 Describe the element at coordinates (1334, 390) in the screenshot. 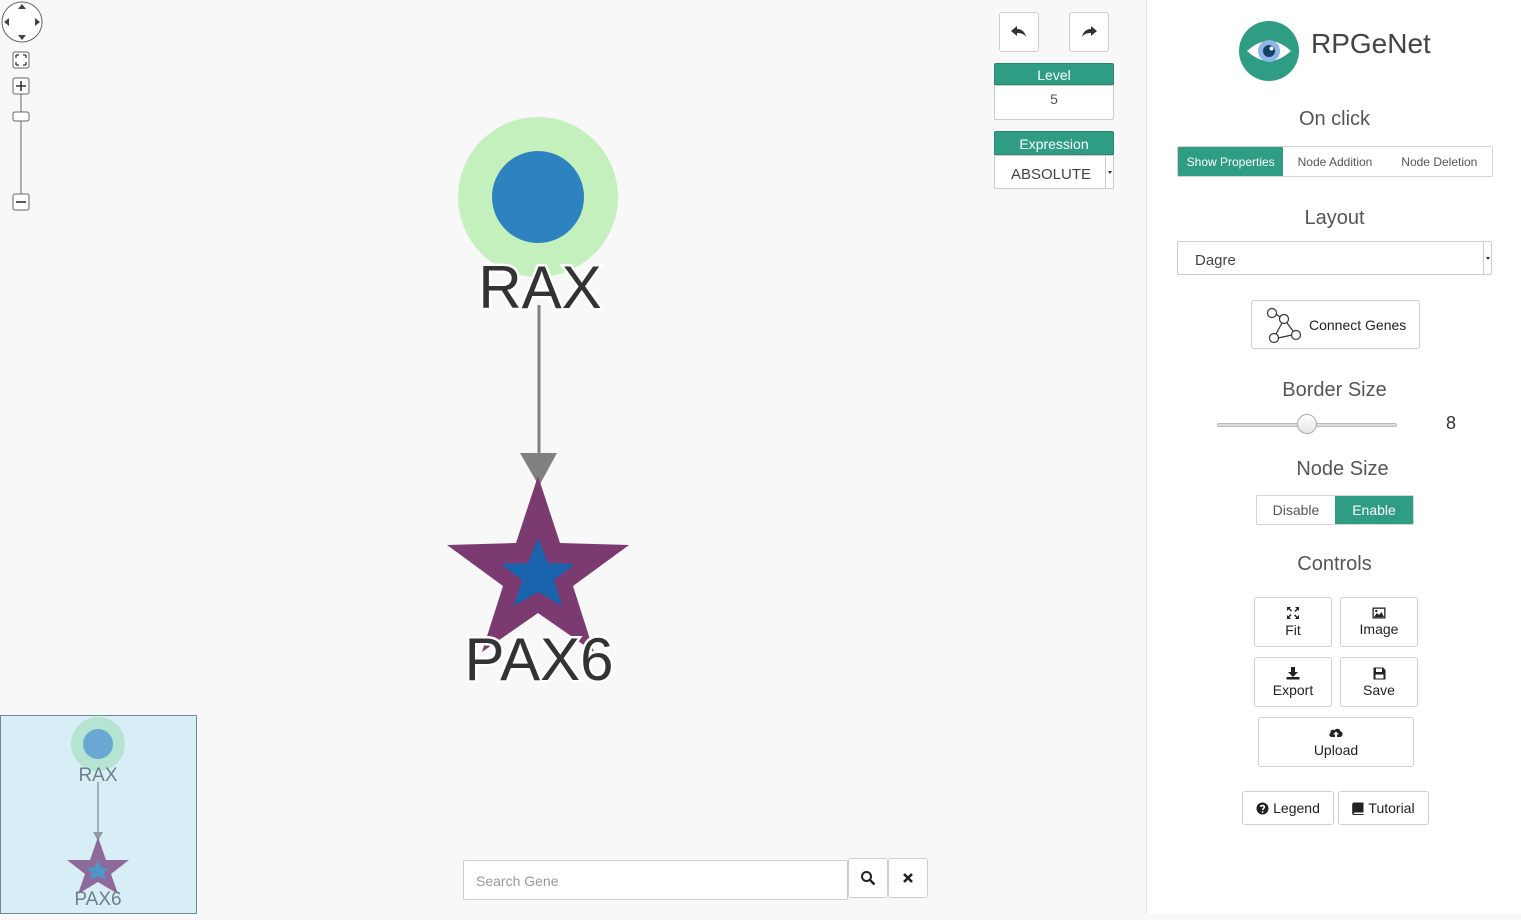

I see `border-size-title: Border Size` at that location.